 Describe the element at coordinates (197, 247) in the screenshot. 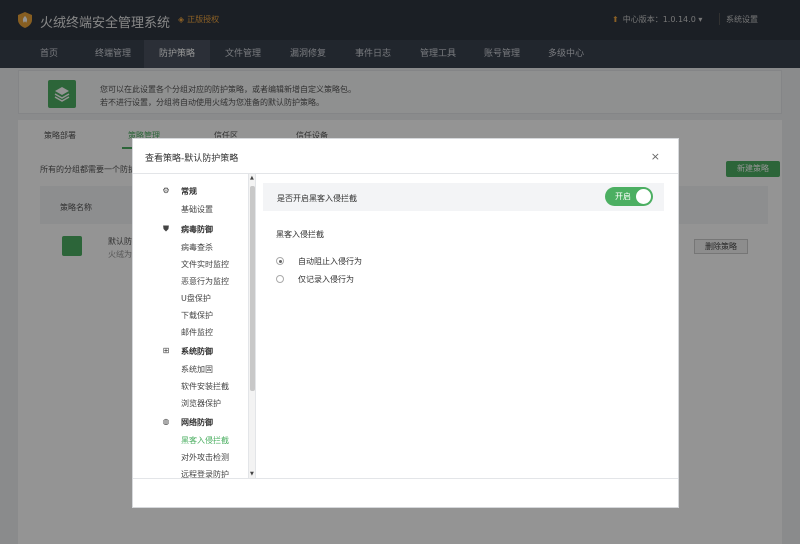

I see `menu-item-virus-scan: 病毒查杀` at that location.